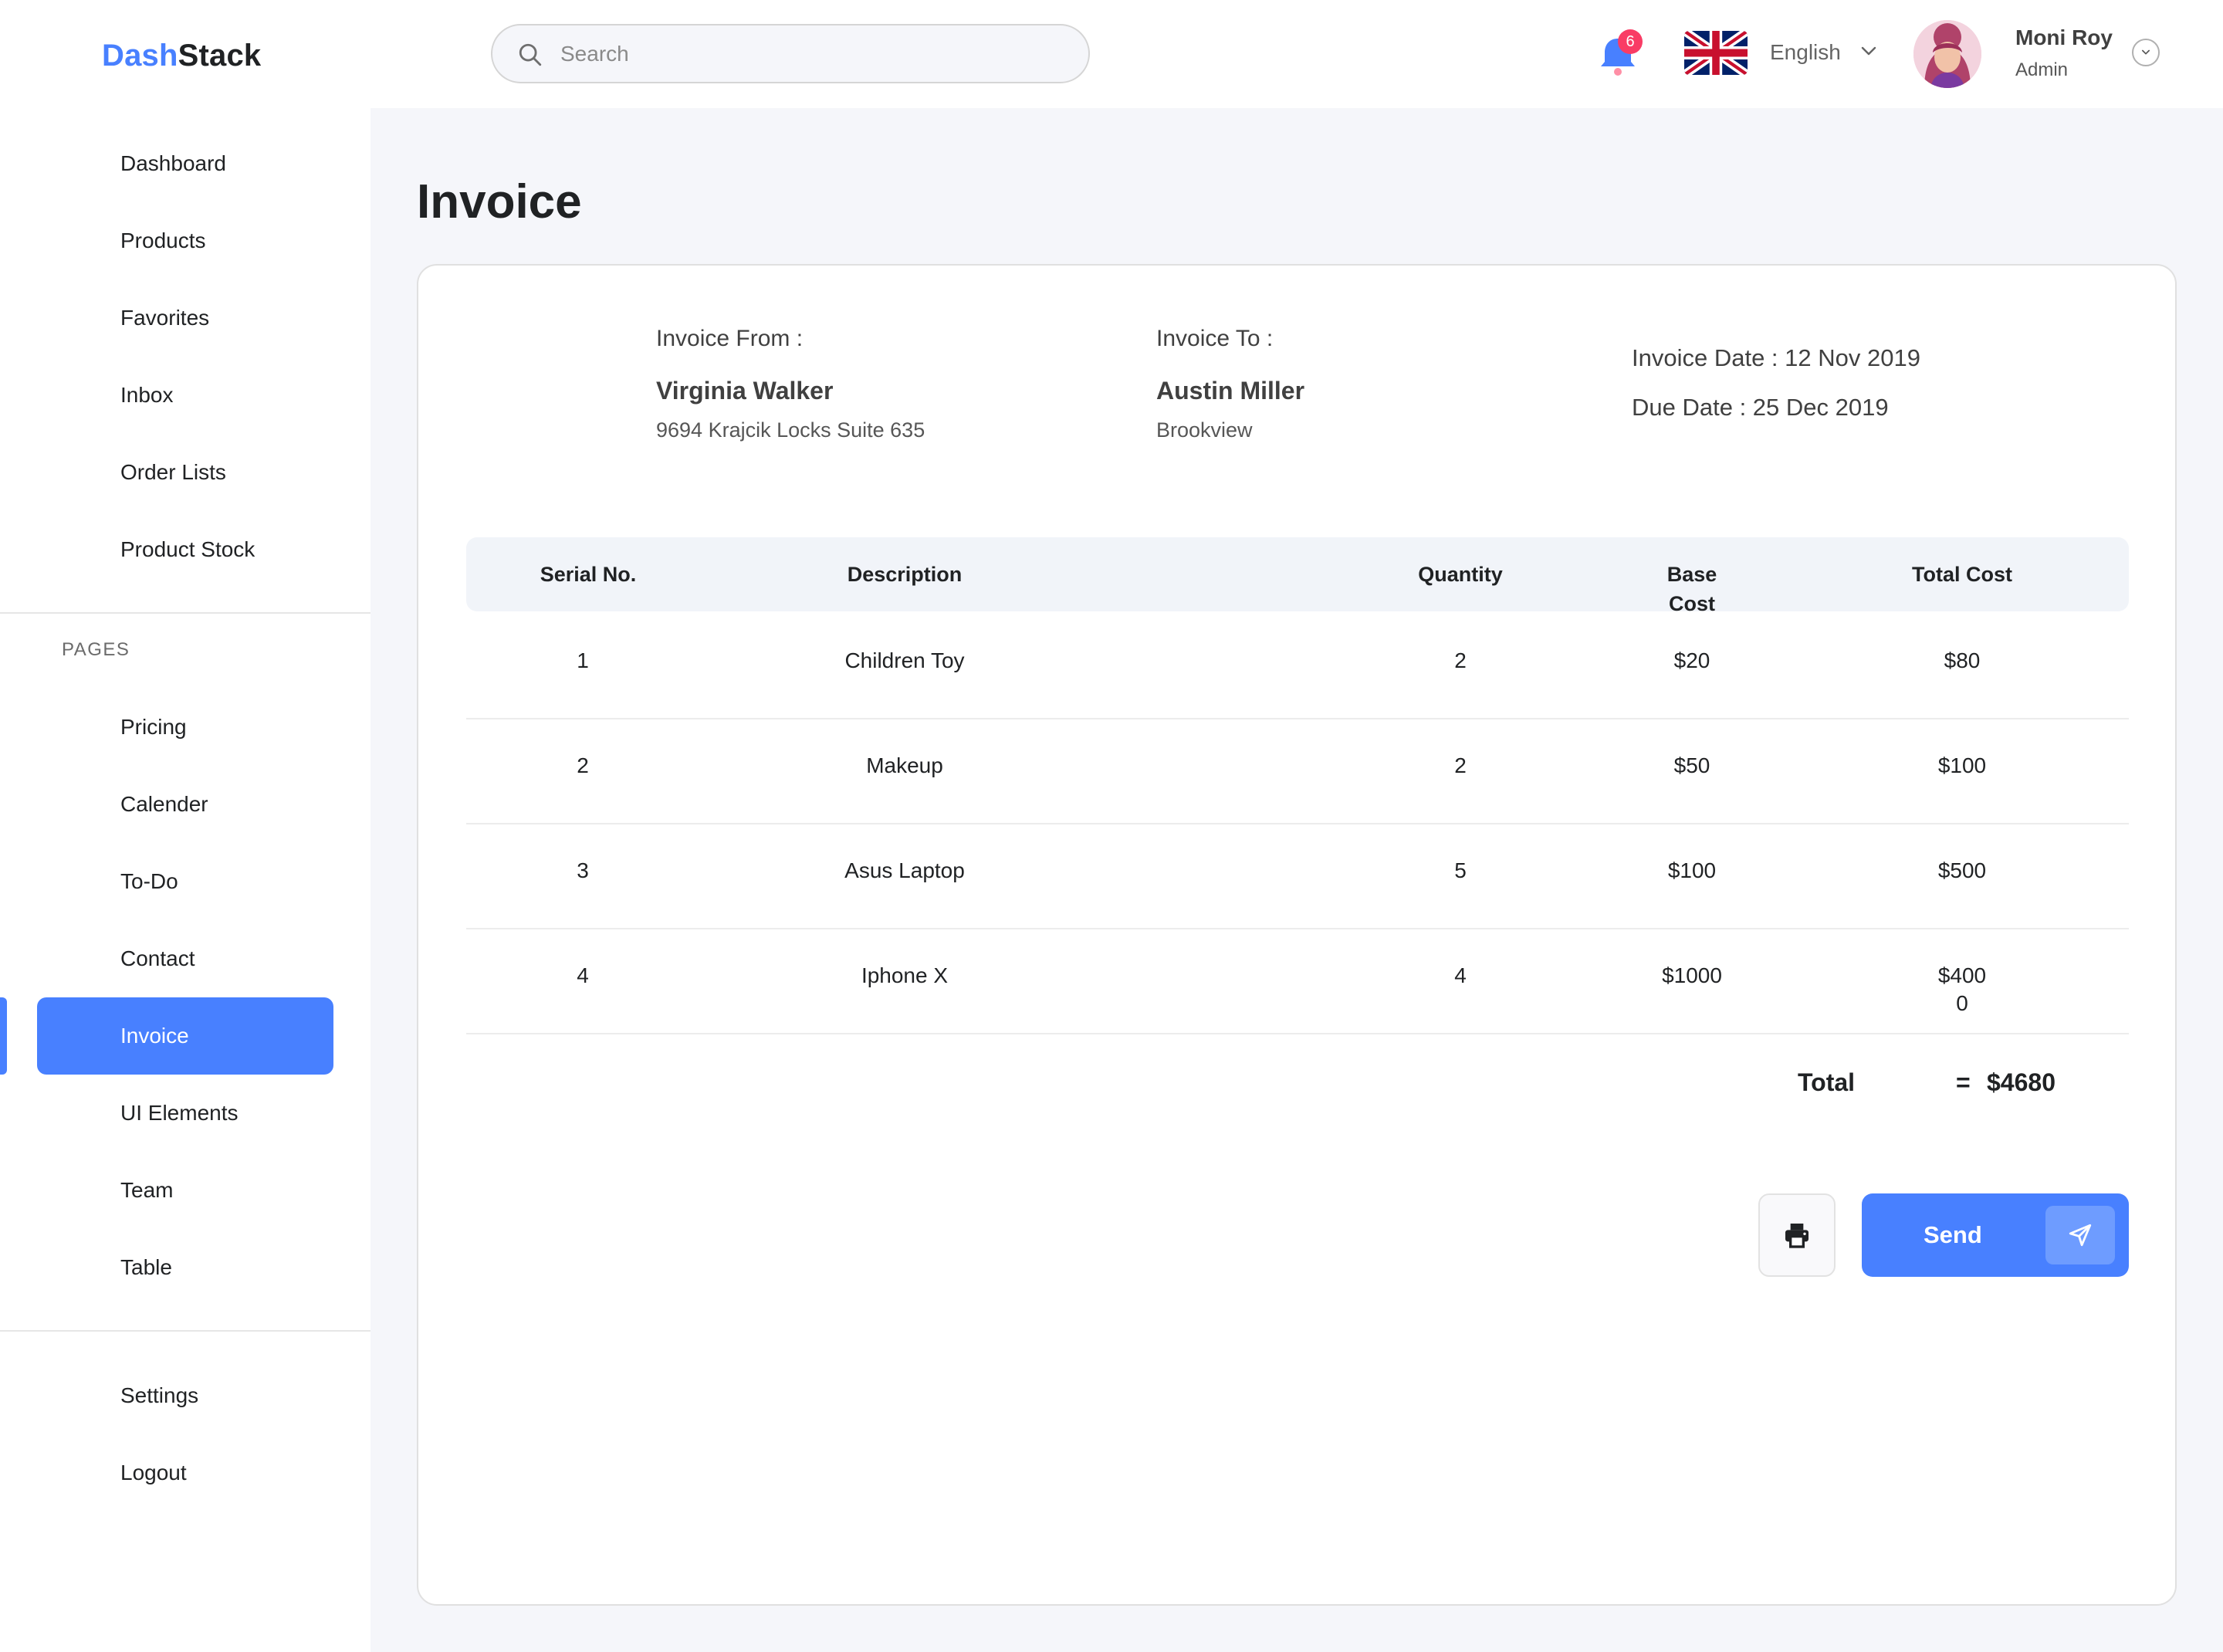 The height and width of the screenshot is (1652, 2223). What do you see at coordinates (745, 391) in the screenshot?
I see `invoice-from-name: Virginia Walker` at bounding box center [745, 391].